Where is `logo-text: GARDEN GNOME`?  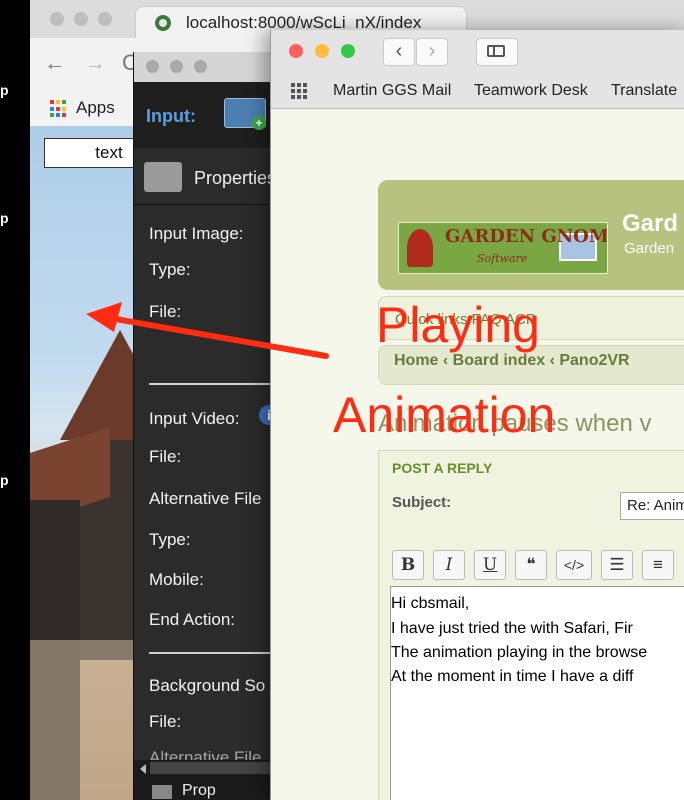 logo-text: GARDEN GNOME is located at coordinates (526, 236).